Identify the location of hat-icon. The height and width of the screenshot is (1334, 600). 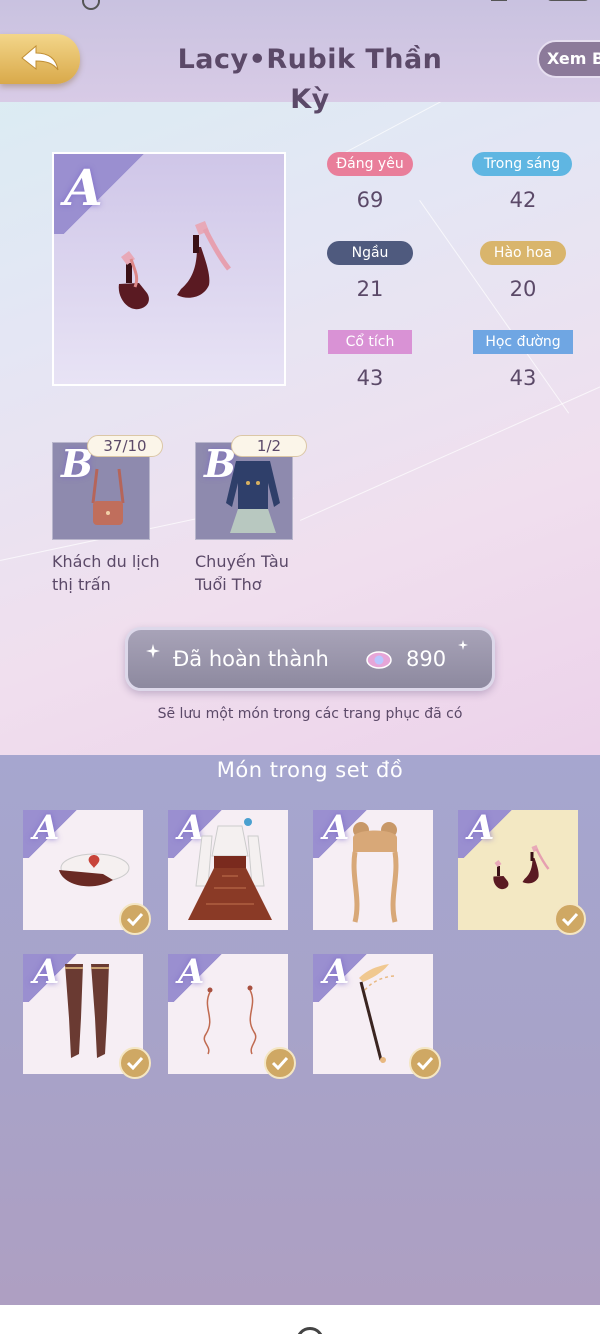
(94, 870).